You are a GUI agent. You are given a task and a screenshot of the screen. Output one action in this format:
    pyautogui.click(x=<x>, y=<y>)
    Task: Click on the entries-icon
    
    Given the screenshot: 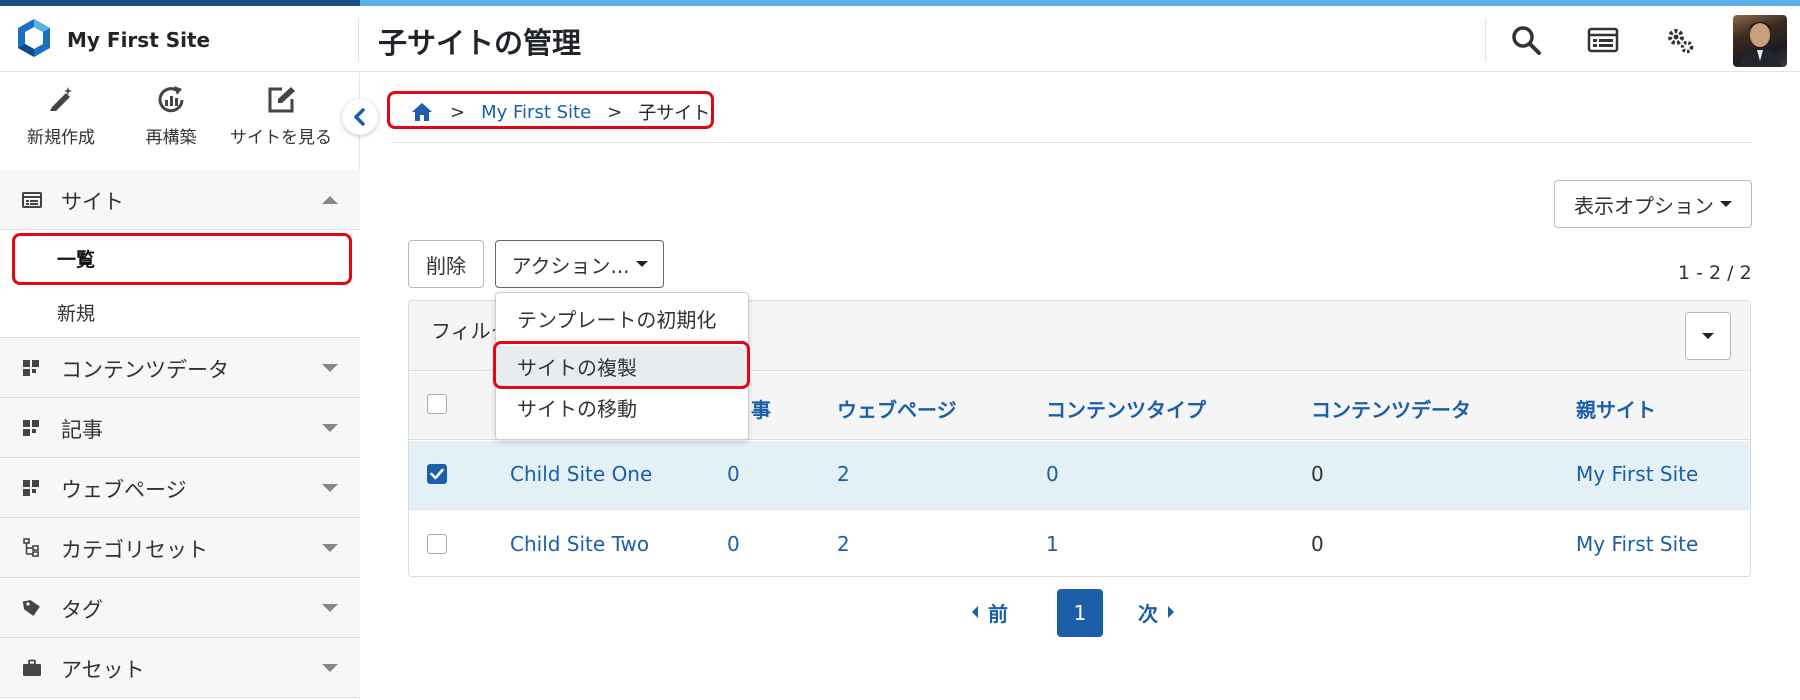 What is the action you would take?
    pyautogui.click(x=31, y=428)
    